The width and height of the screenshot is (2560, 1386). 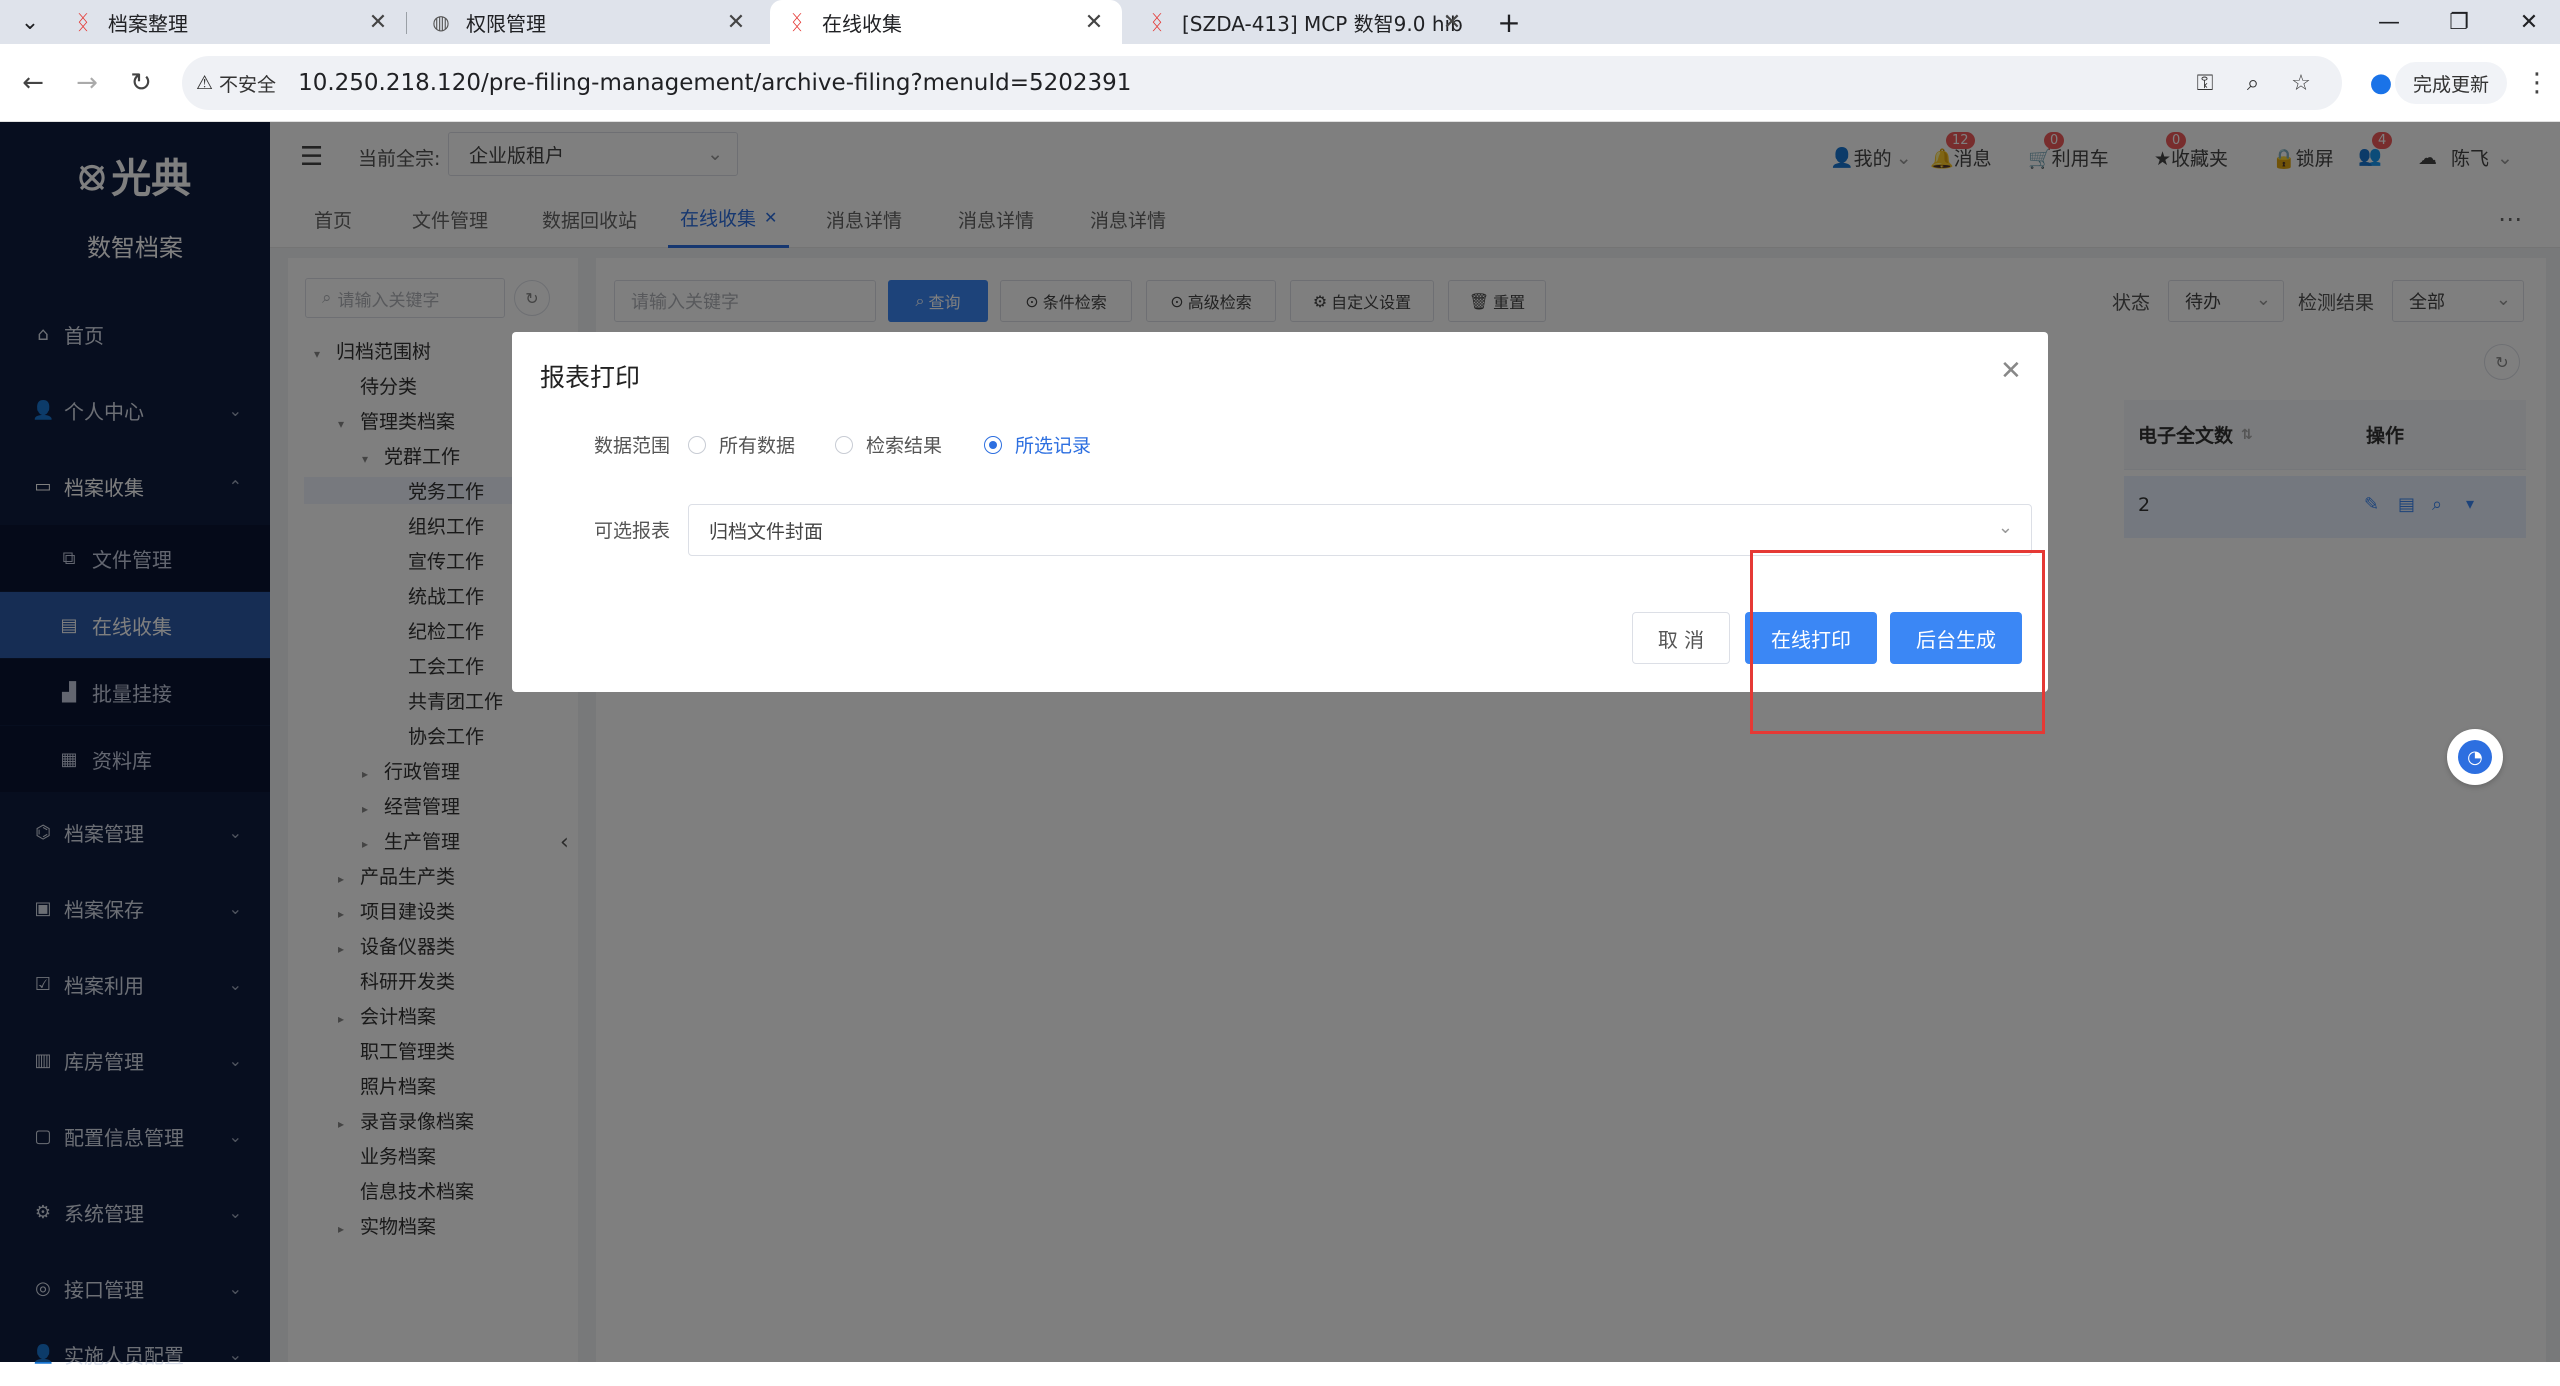 What do you see at coordinates (87, 83) in the screenshot?
I see `forward-icon: →` at bounding box center [87, 83].